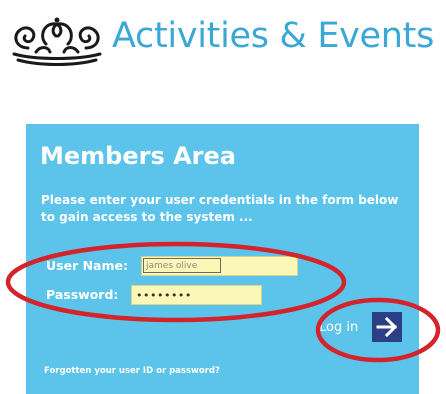 This screenshot has height=394, width=446. I want to click on arrow-right-icon, so click(387, 327).